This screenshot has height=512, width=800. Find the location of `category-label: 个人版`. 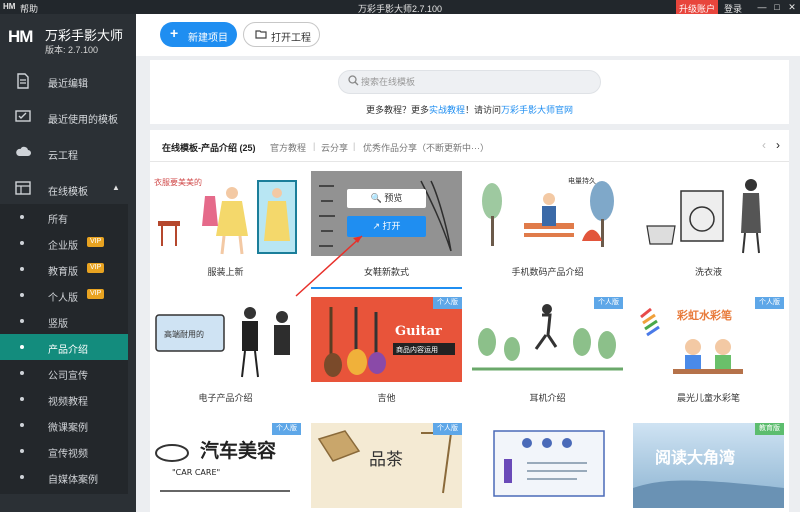

category-label: 个人版 is located at coordinates (63, 298).